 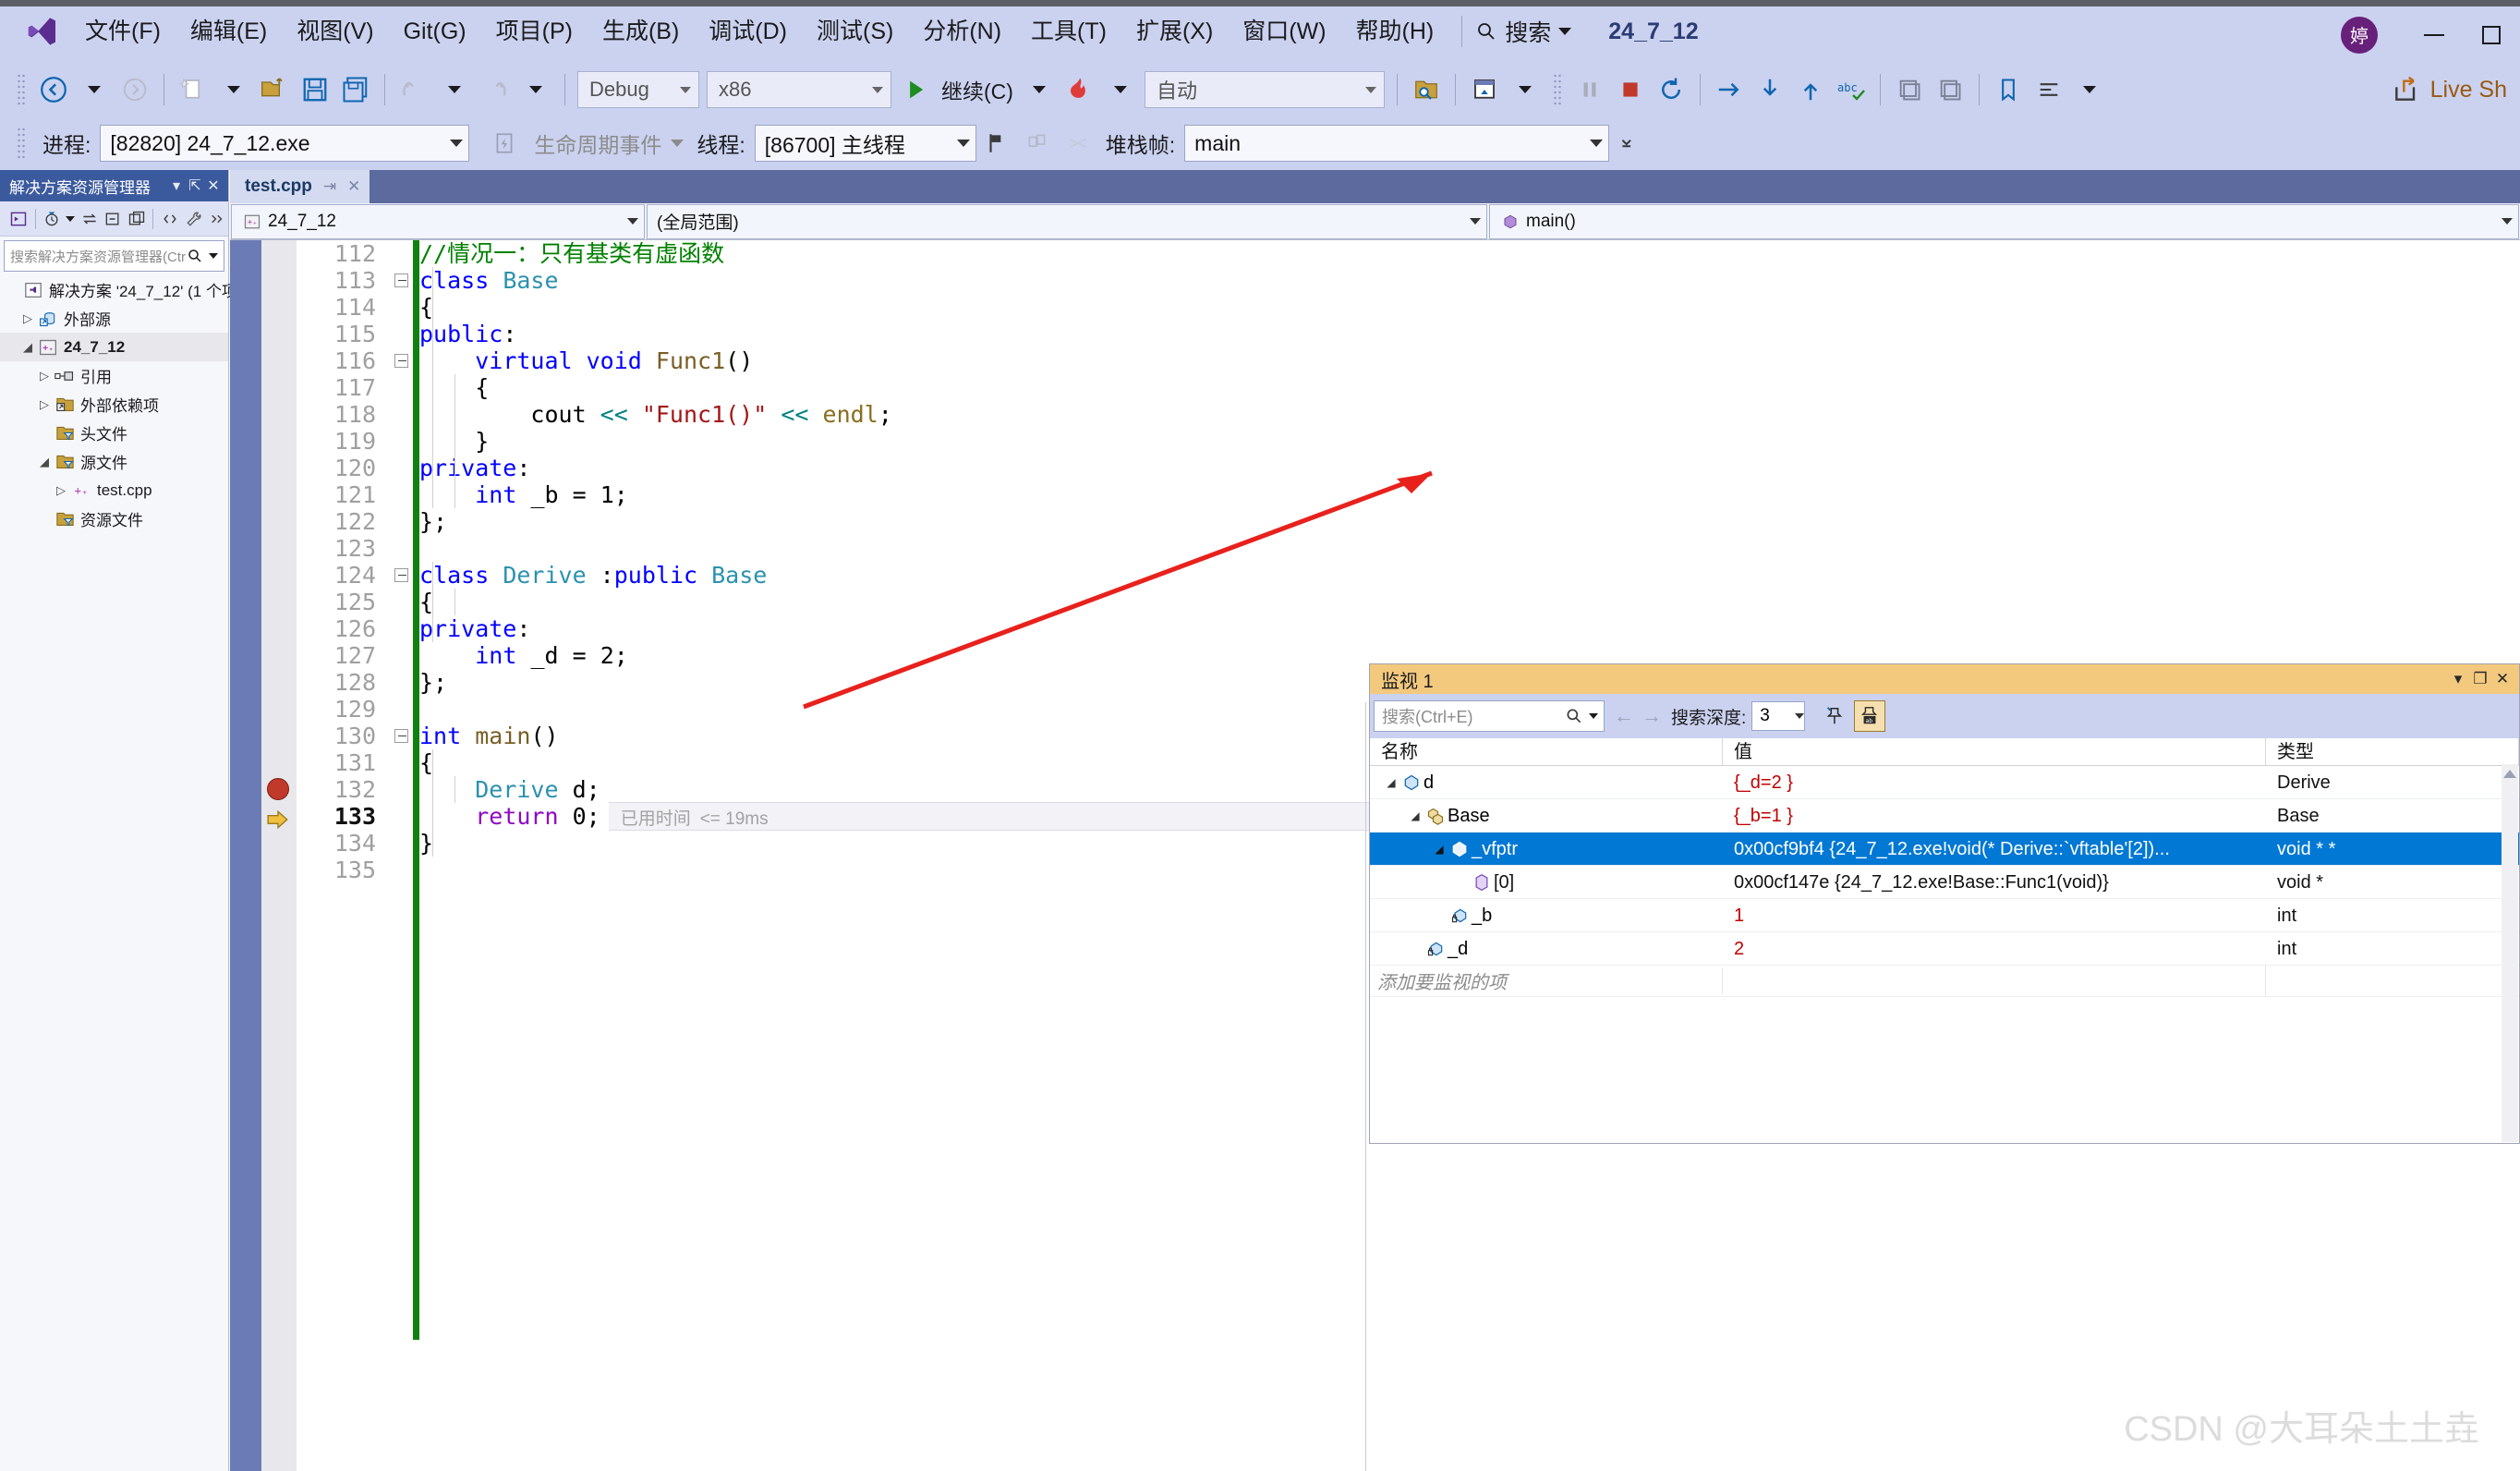 What do you see at coordinates (2359, 35) in the screenshot?
I see `avatar: 婷` at bounding box center [2359, 35].